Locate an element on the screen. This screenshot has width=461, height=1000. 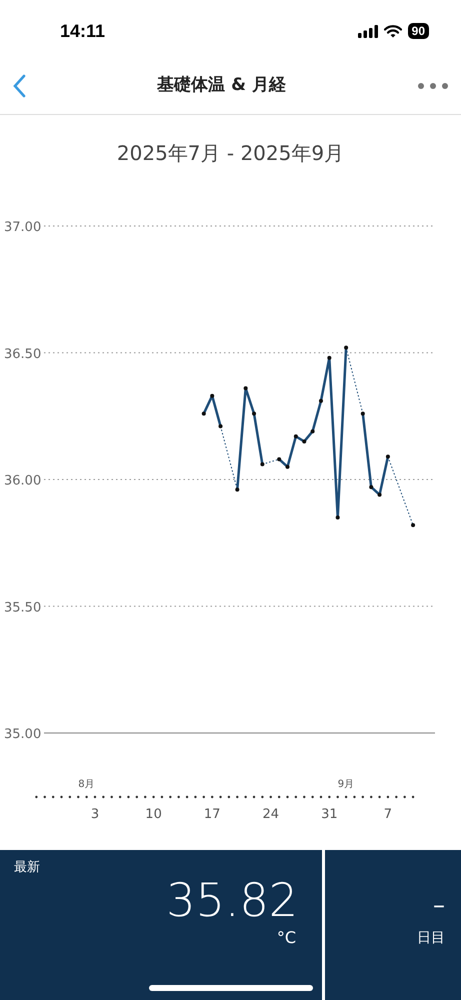
date-range: 2025年7月 - 2025年9月 is located at coordinates (230, 153).